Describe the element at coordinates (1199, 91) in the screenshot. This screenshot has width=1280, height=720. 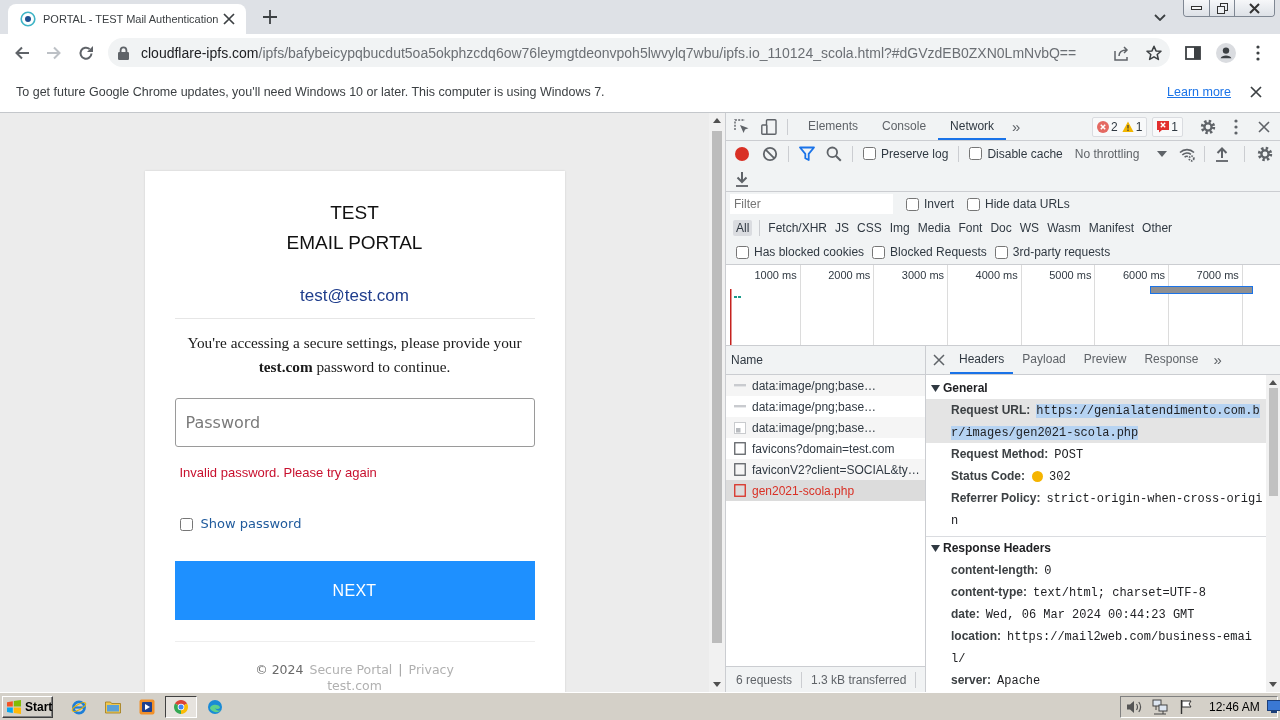
I see `learn-more-link: Learn more` at that location.